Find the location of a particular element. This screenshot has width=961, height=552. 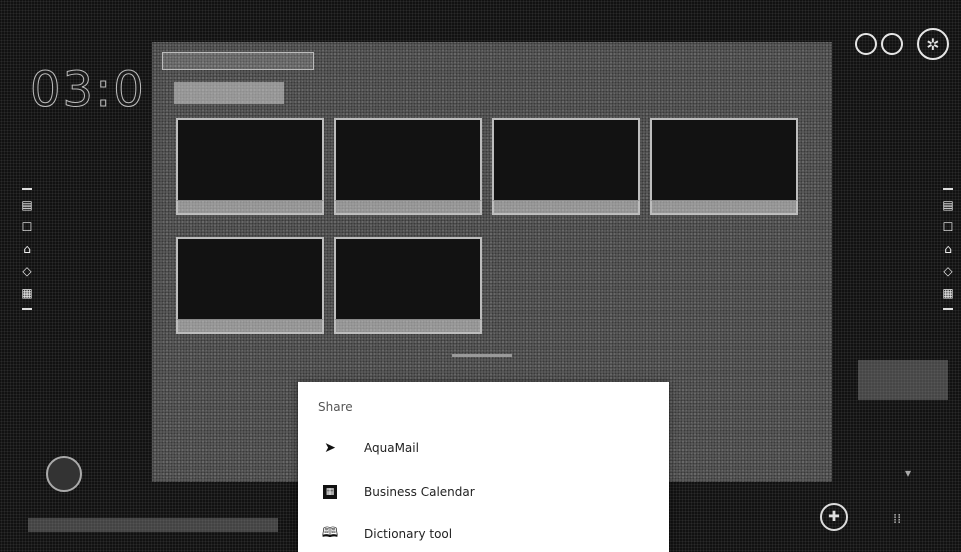

aquamail-icon: ➤ is located at coordinates (330, 448).